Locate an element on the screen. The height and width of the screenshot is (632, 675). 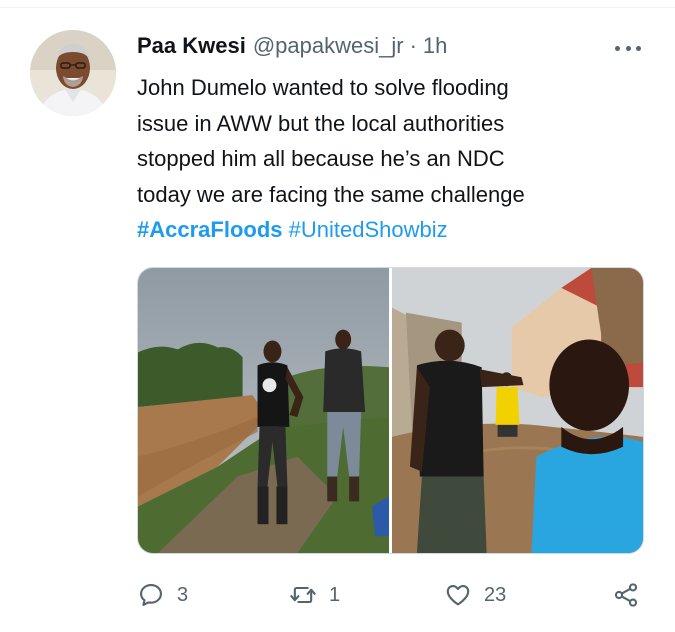
tweet-header: Paa Kwesi @papakwesi_jr · 1h is located at coordinates (292, 47).